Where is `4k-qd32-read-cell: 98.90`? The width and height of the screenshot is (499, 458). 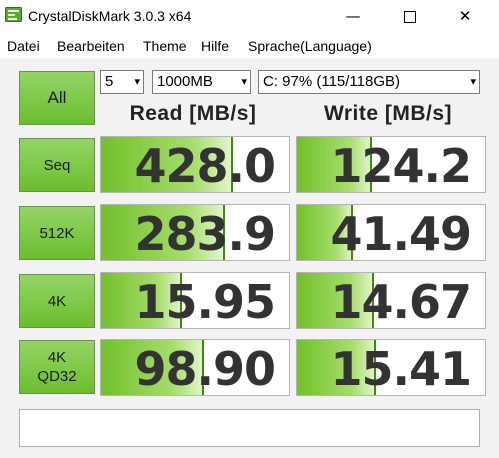
4k-qd32-read-cell: 98.90 is located at coordinates (195, 367).